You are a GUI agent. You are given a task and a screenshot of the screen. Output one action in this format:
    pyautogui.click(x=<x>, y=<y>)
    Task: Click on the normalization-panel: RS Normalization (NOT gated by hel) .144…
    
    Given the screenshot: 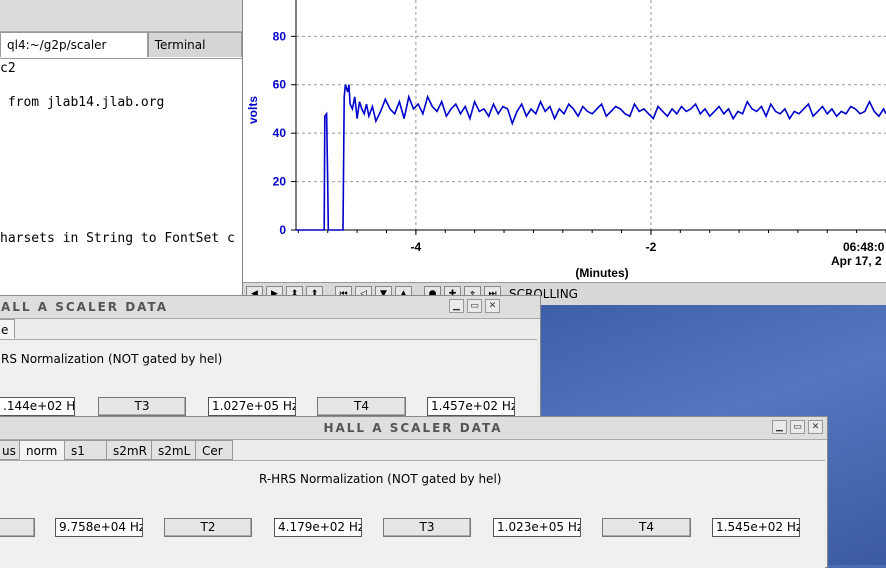 What is the action you would take?
    pyautogui.click(x=268, y=379)
    